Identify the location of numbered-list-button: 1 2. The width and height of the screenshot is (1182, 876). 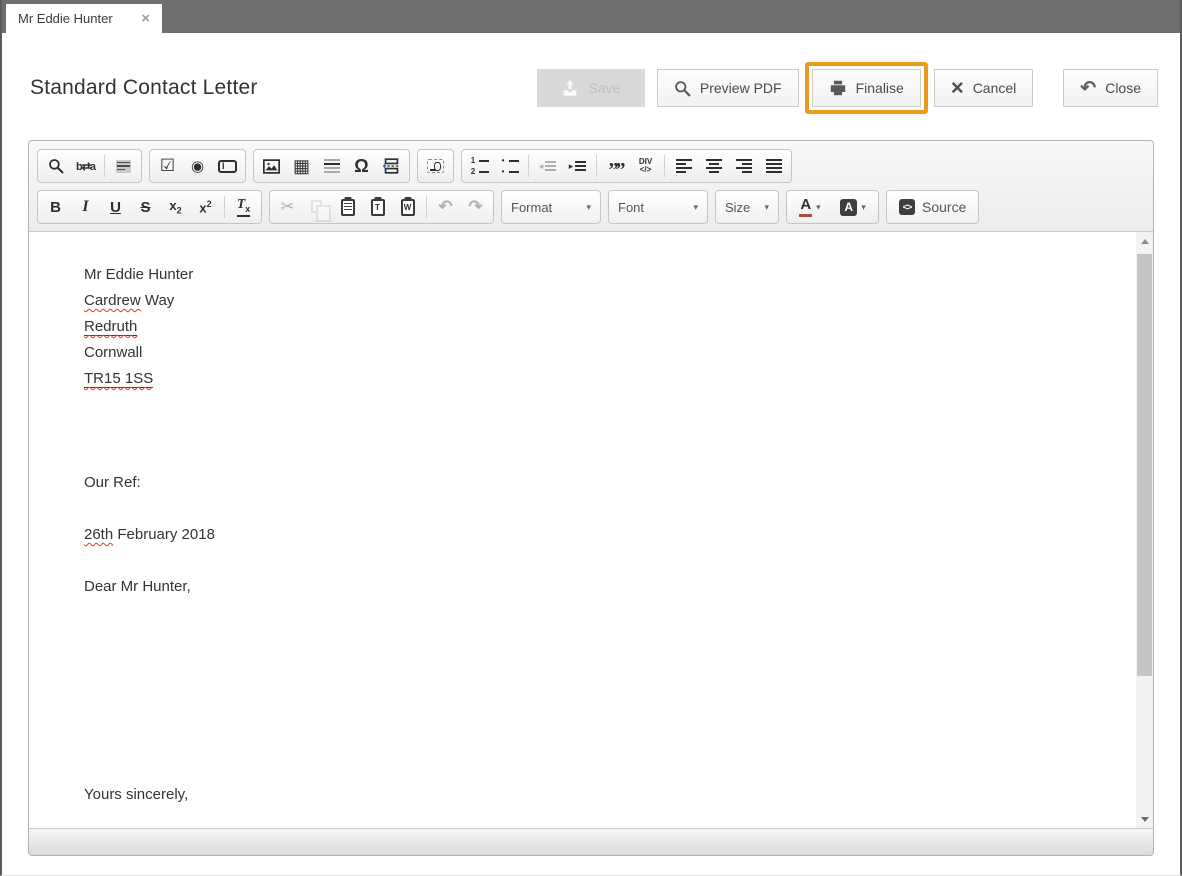
(479, 166).